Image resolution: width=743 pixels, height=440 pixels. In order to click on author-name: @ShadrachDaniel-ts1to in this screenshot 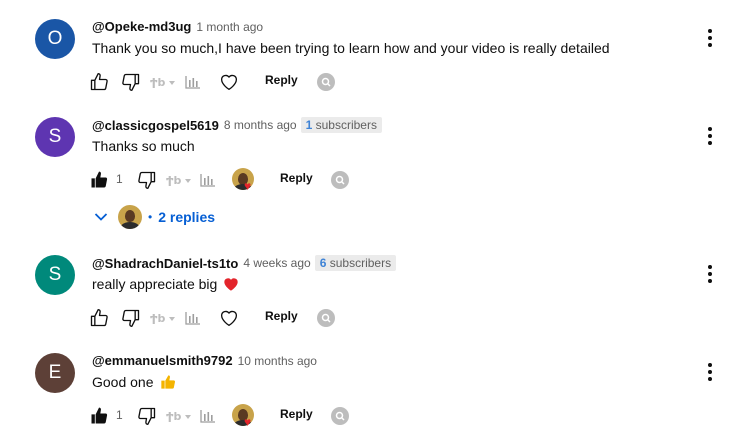, I will do `click(165, 263)`.